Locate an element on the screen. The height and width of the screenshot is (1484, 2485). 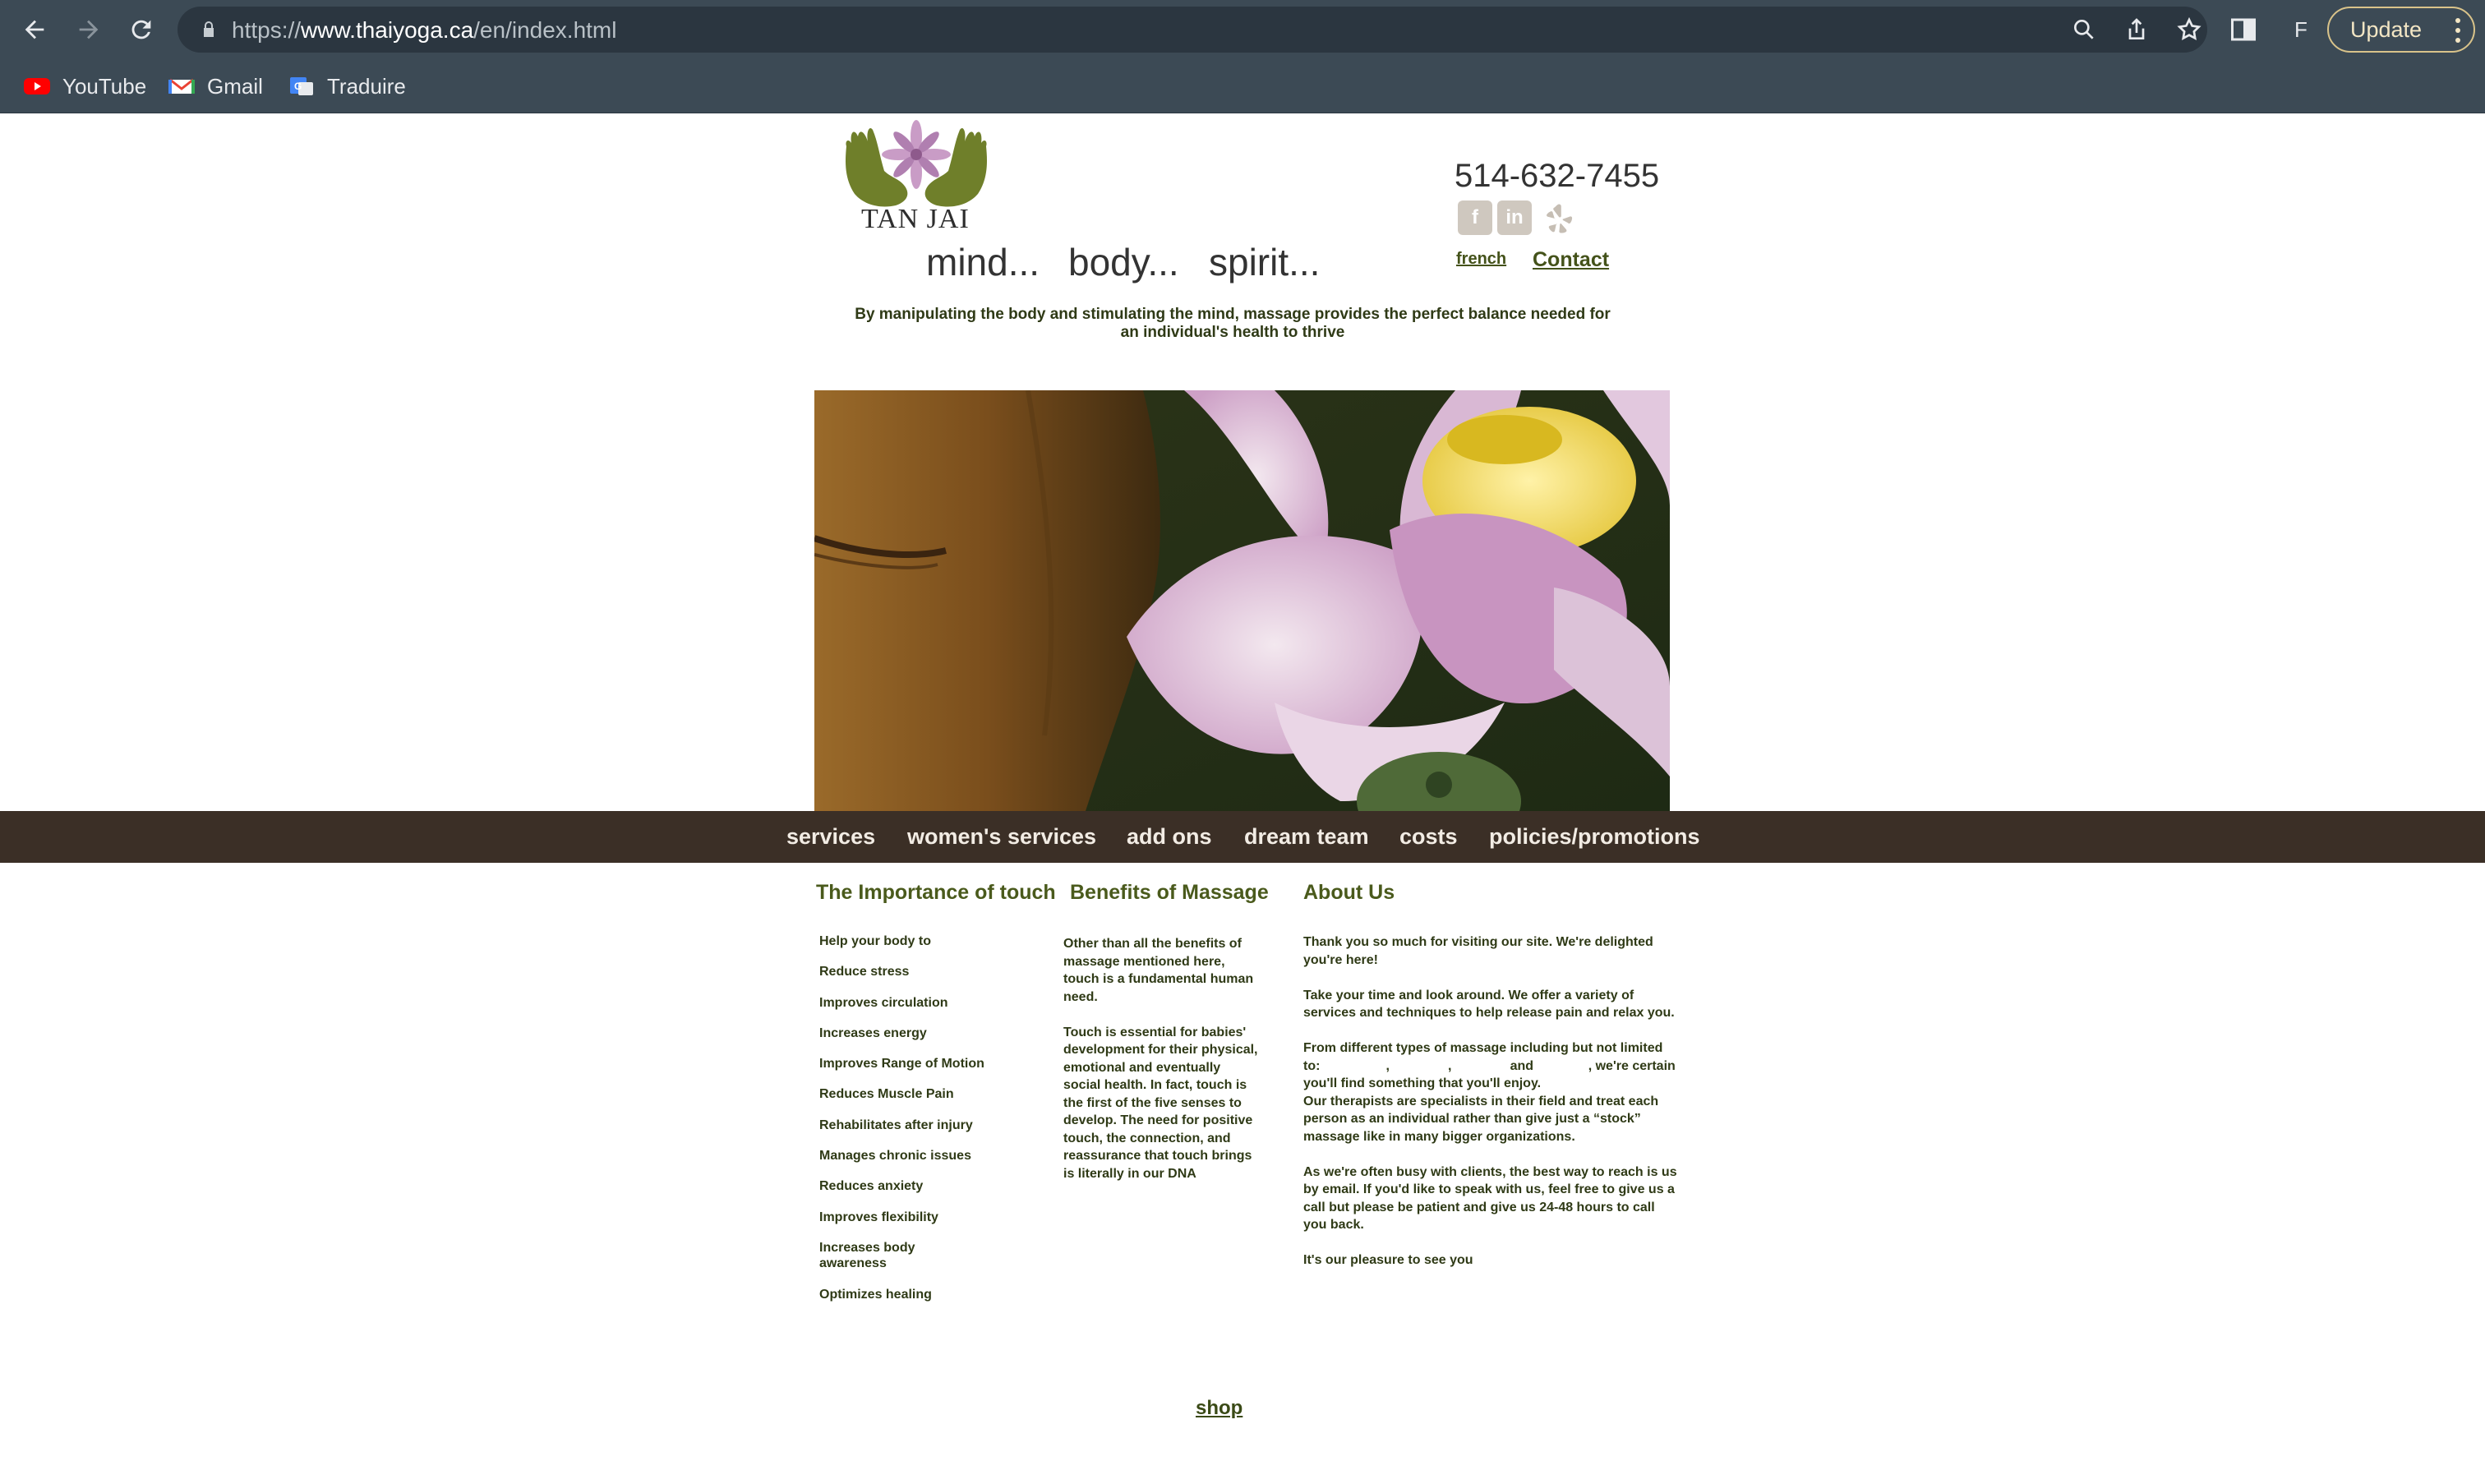
list-item: Reduces anxiety is located at coordinates (871, 1187).